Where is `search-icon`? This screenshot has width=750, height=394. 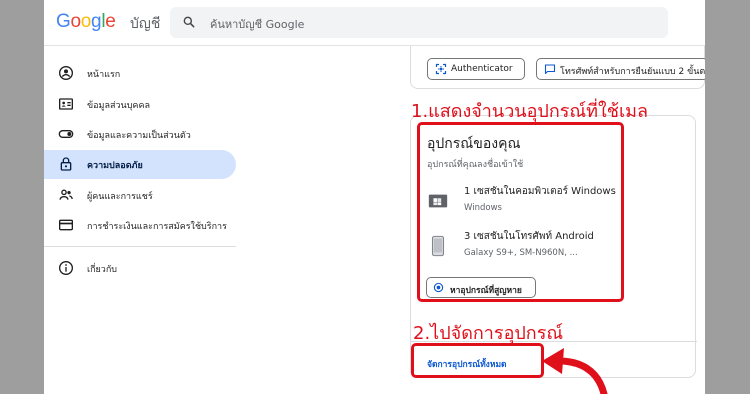
search-icon is located at coordinates (189, 22).